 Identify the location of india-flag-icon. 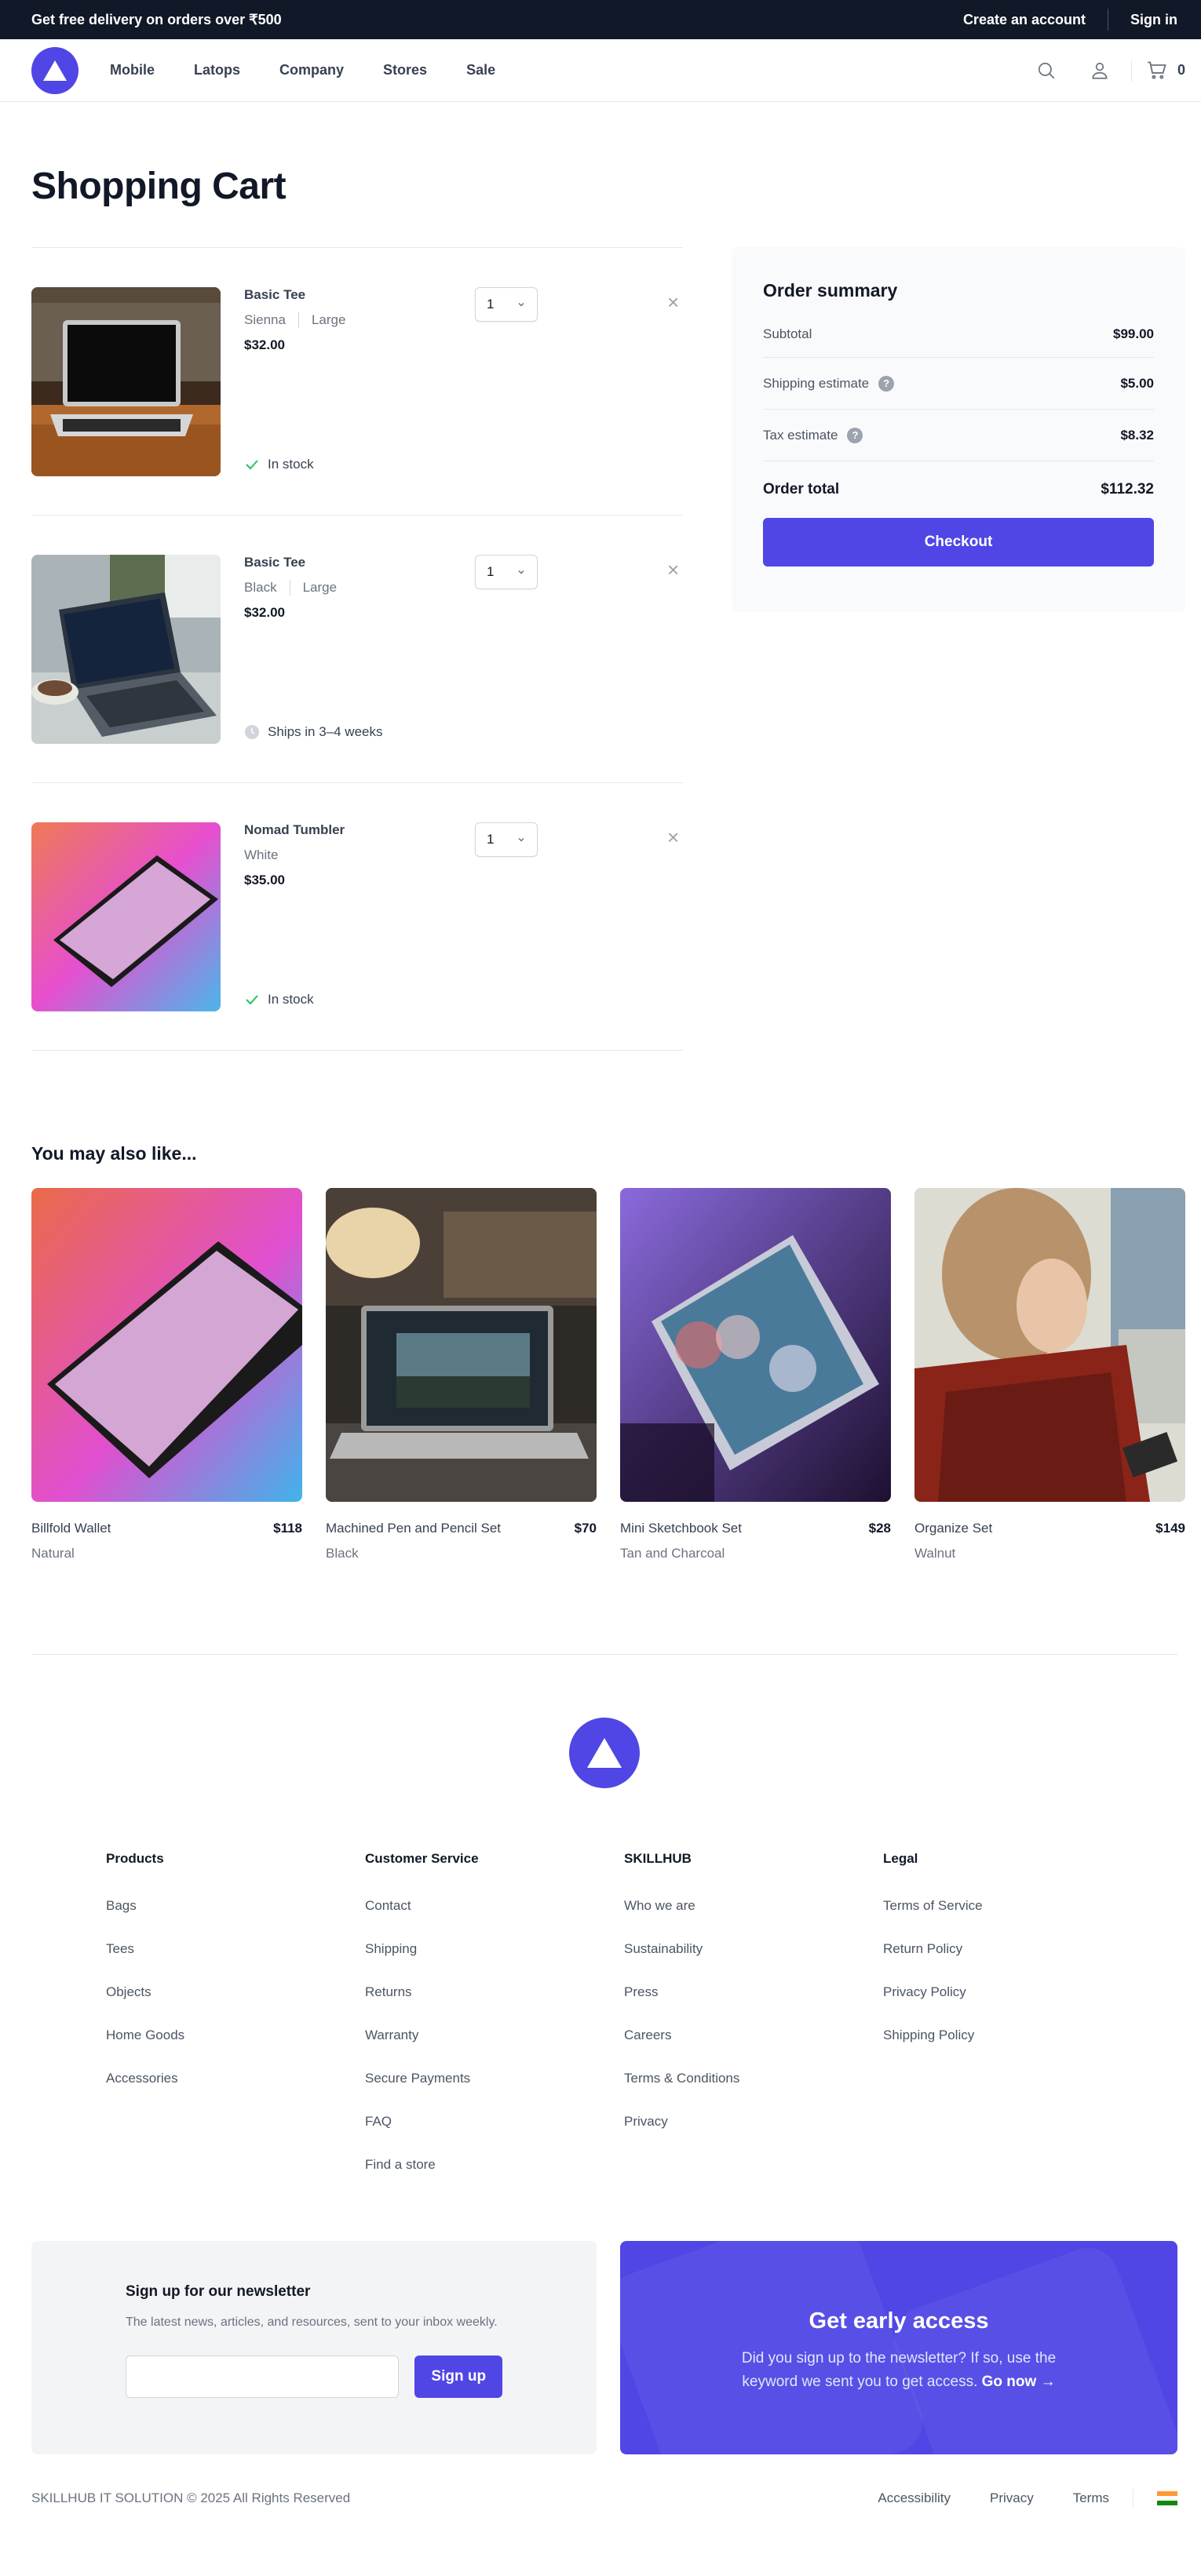
(1167, 2498).